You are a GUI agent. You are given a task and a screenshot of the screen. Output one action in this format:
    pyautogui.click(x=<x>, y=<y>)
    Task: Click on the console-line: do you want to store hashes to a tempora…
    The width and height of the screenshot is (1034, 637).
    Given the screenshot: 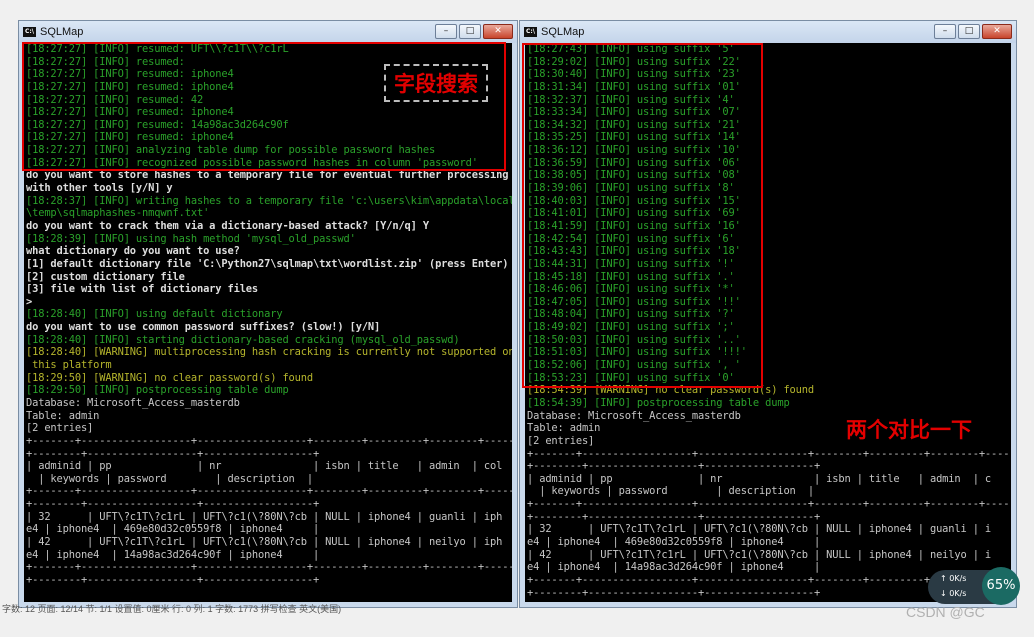 What is the action you would take?
    pyautogui.click(x=267, y=175)
    